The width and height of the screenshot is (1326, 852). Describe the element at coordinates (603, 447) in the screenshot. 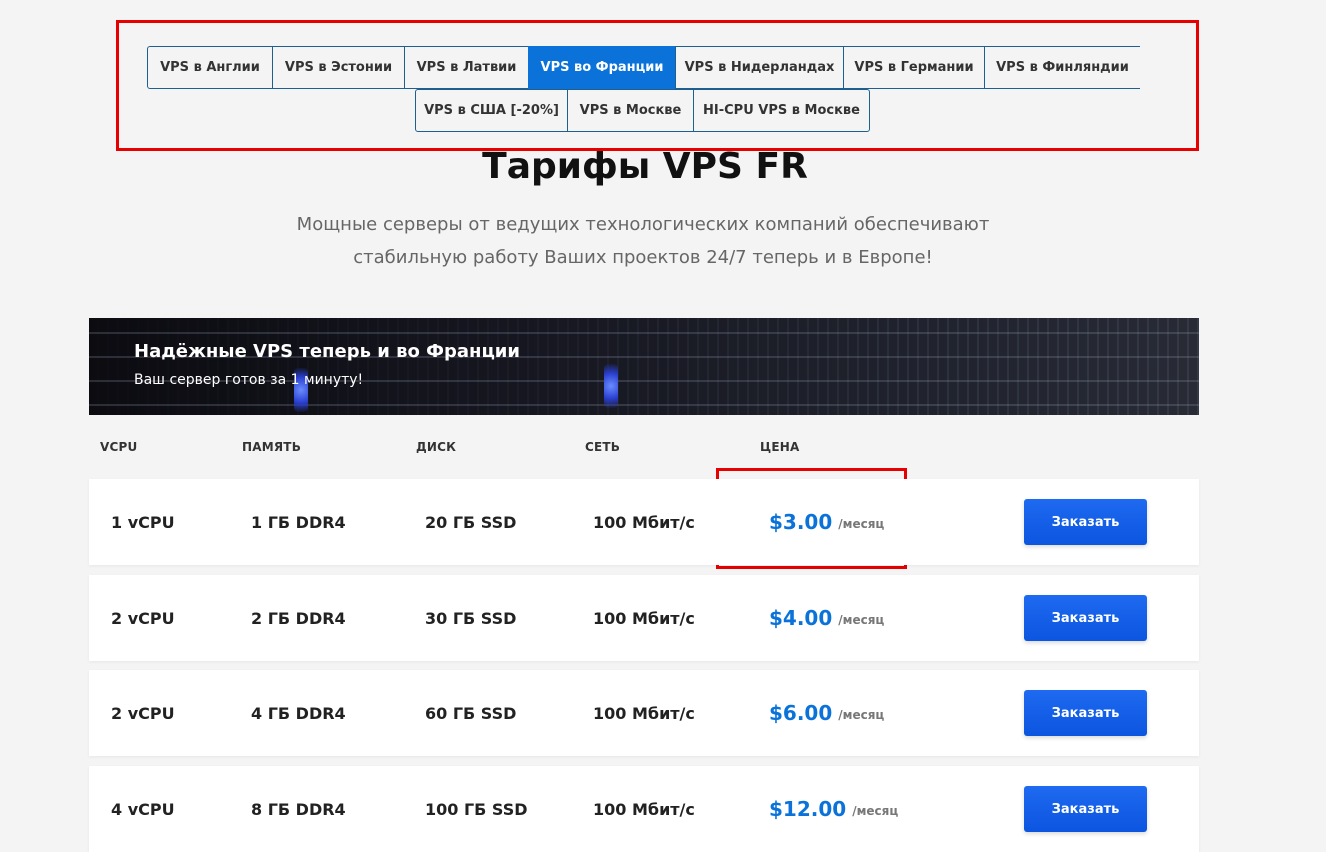

I see `column-header-network: СЕТЬ` at that location.